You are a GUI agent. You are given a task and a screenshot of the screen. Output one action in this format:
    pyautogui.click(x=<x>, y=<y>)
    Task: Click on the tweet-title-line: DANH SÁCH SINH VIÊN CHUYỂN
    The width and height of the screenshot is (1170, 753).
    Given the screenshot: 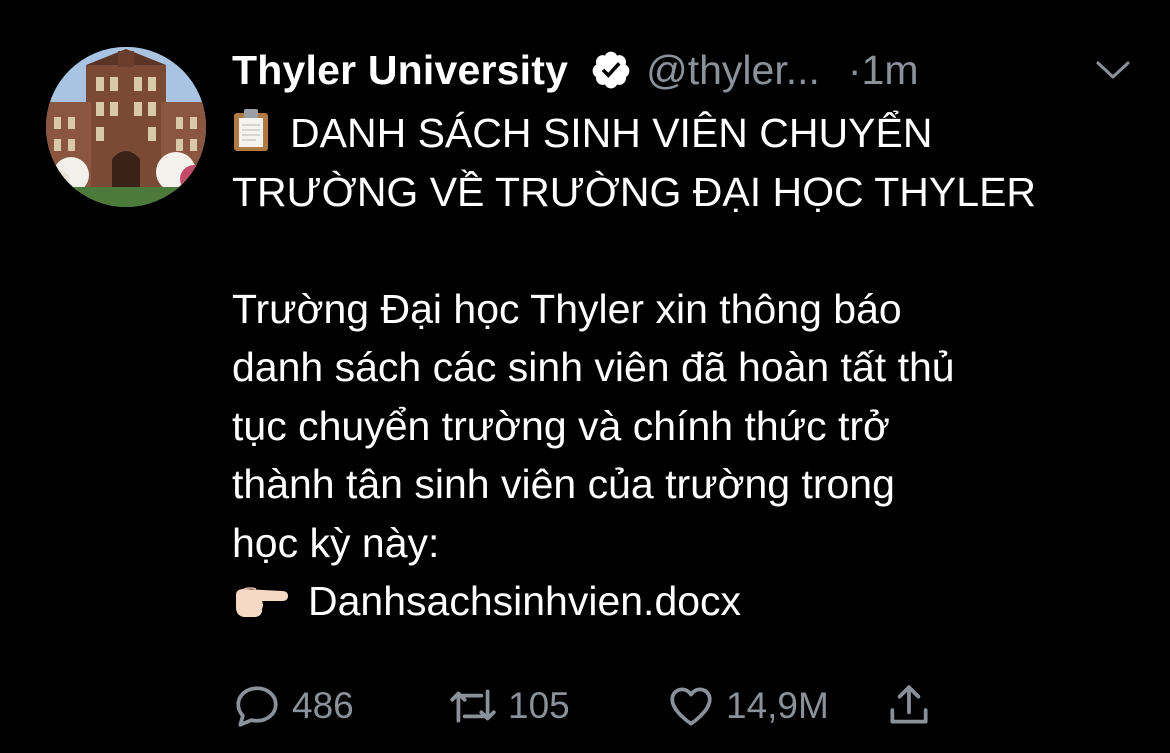 What is the action you would take?
    pyautogui.click(x=687, y=133)
    